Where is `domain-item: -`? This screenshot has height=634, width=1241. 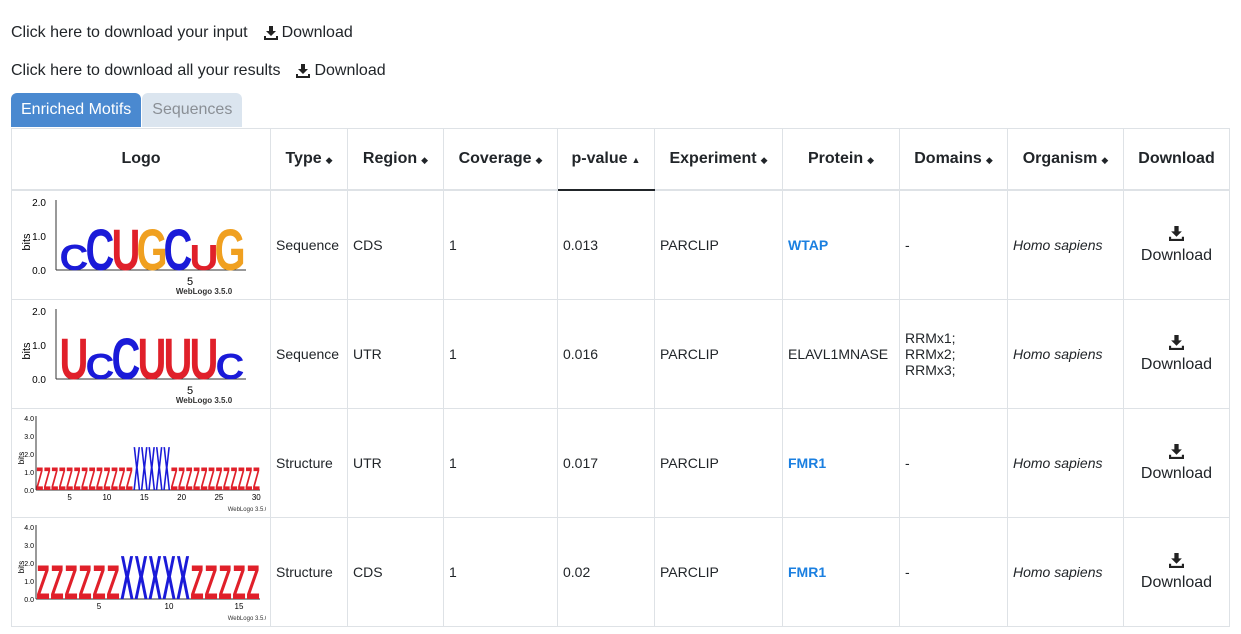
domain-item: - is located at coordinates (907, 572).